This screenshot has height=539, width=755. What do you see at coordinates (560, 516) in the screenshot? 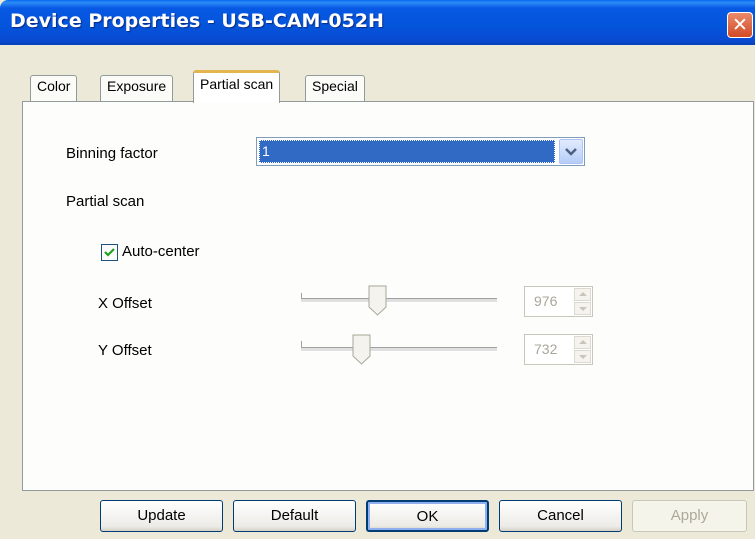
I see `cancel-button: Cancel` at bounding box center [560, 516].